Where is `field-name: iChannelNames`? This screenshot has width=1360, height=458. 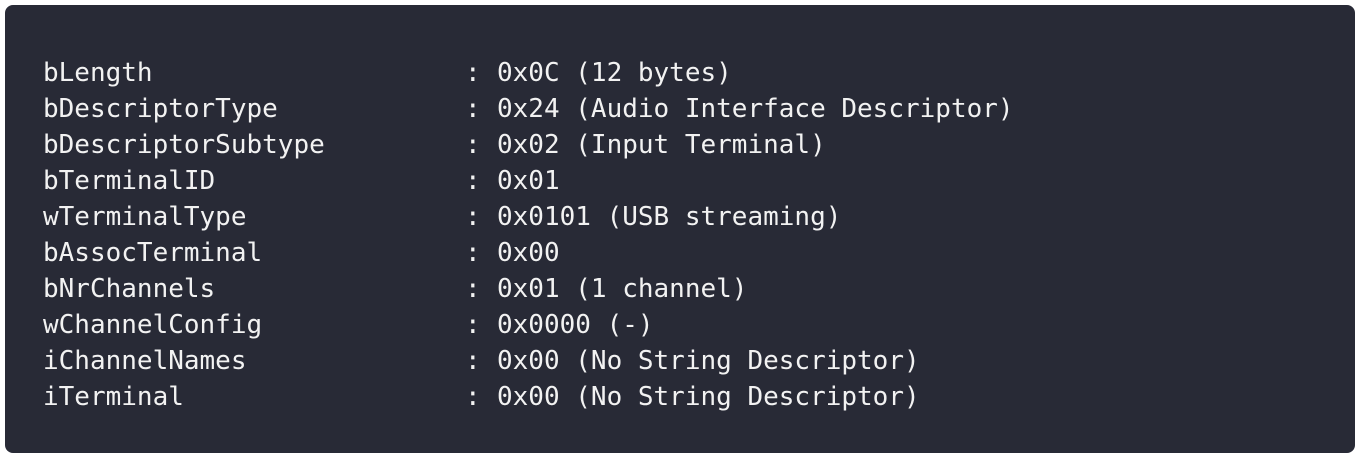
field-name: iChannelNames is located at coordinates (145, 361).